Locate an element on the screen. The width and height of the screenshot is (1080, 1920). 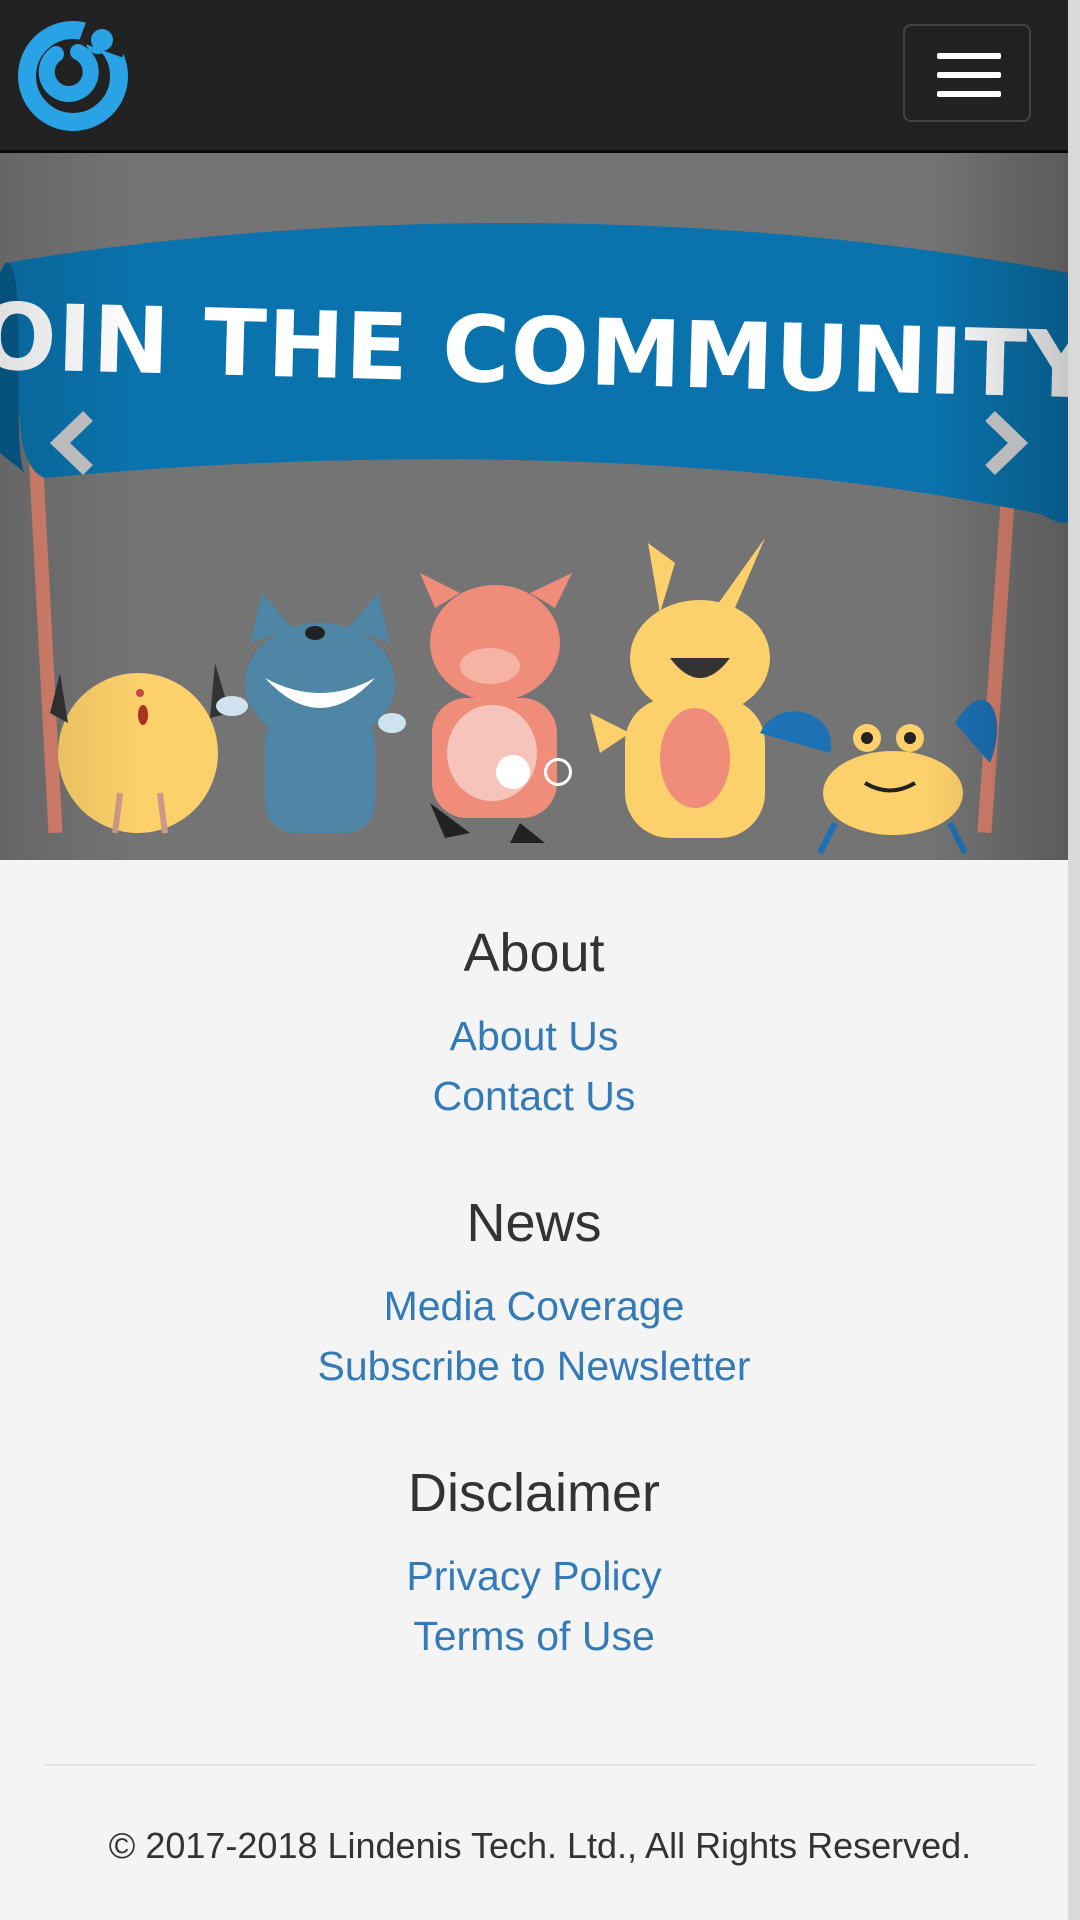
chevron-left-icon is located at coordinates (71, 443).